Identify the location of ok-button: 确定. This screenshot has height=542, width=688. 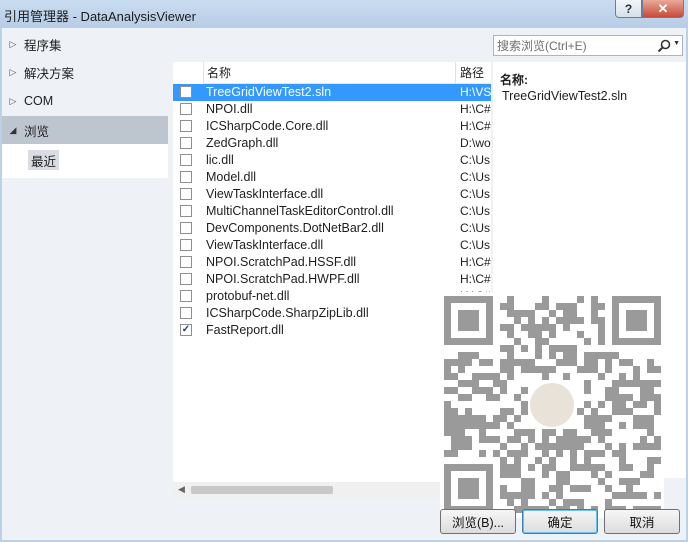
(560, 521).